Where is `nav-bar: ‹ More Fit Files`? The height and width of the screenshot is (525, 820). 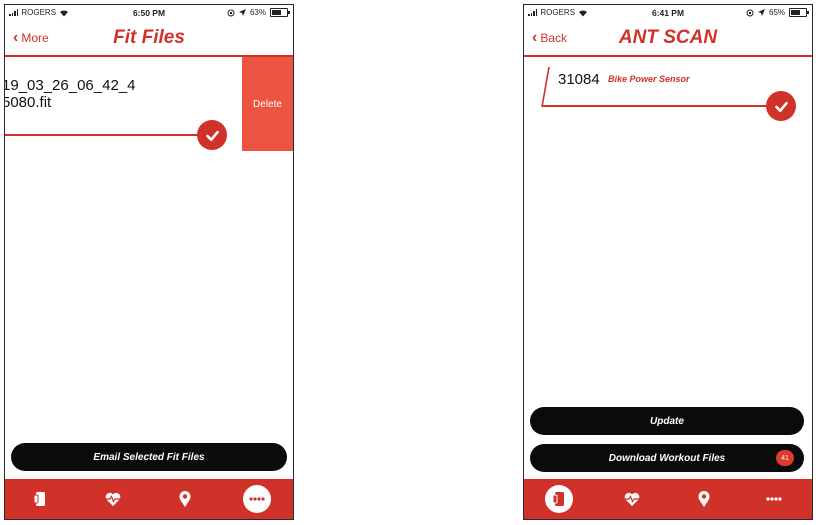
nav-bar: ‹ More Fit Files is located at coordinates (149, 40).